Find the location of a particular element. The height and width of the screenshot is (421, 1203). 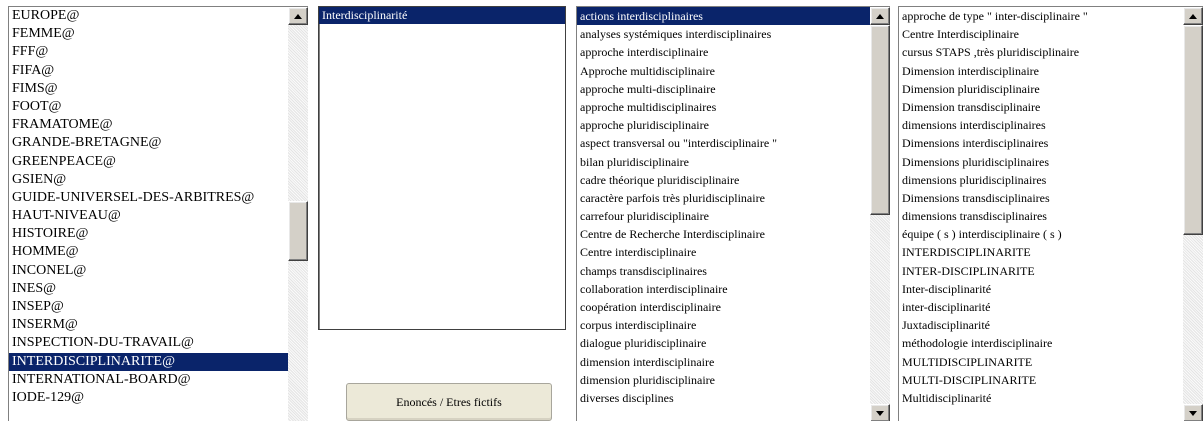

list-item: Inter-disciplinarité is located at coordinates (1041, 289).